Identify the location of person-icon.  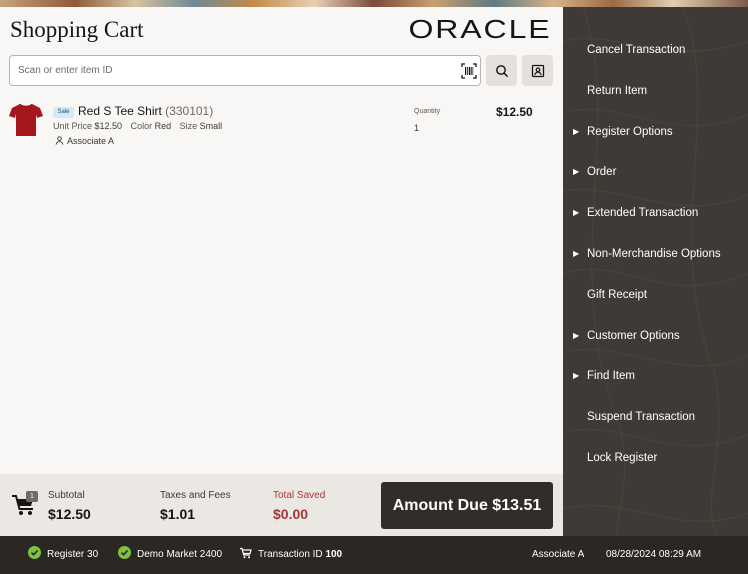
(59, 140).